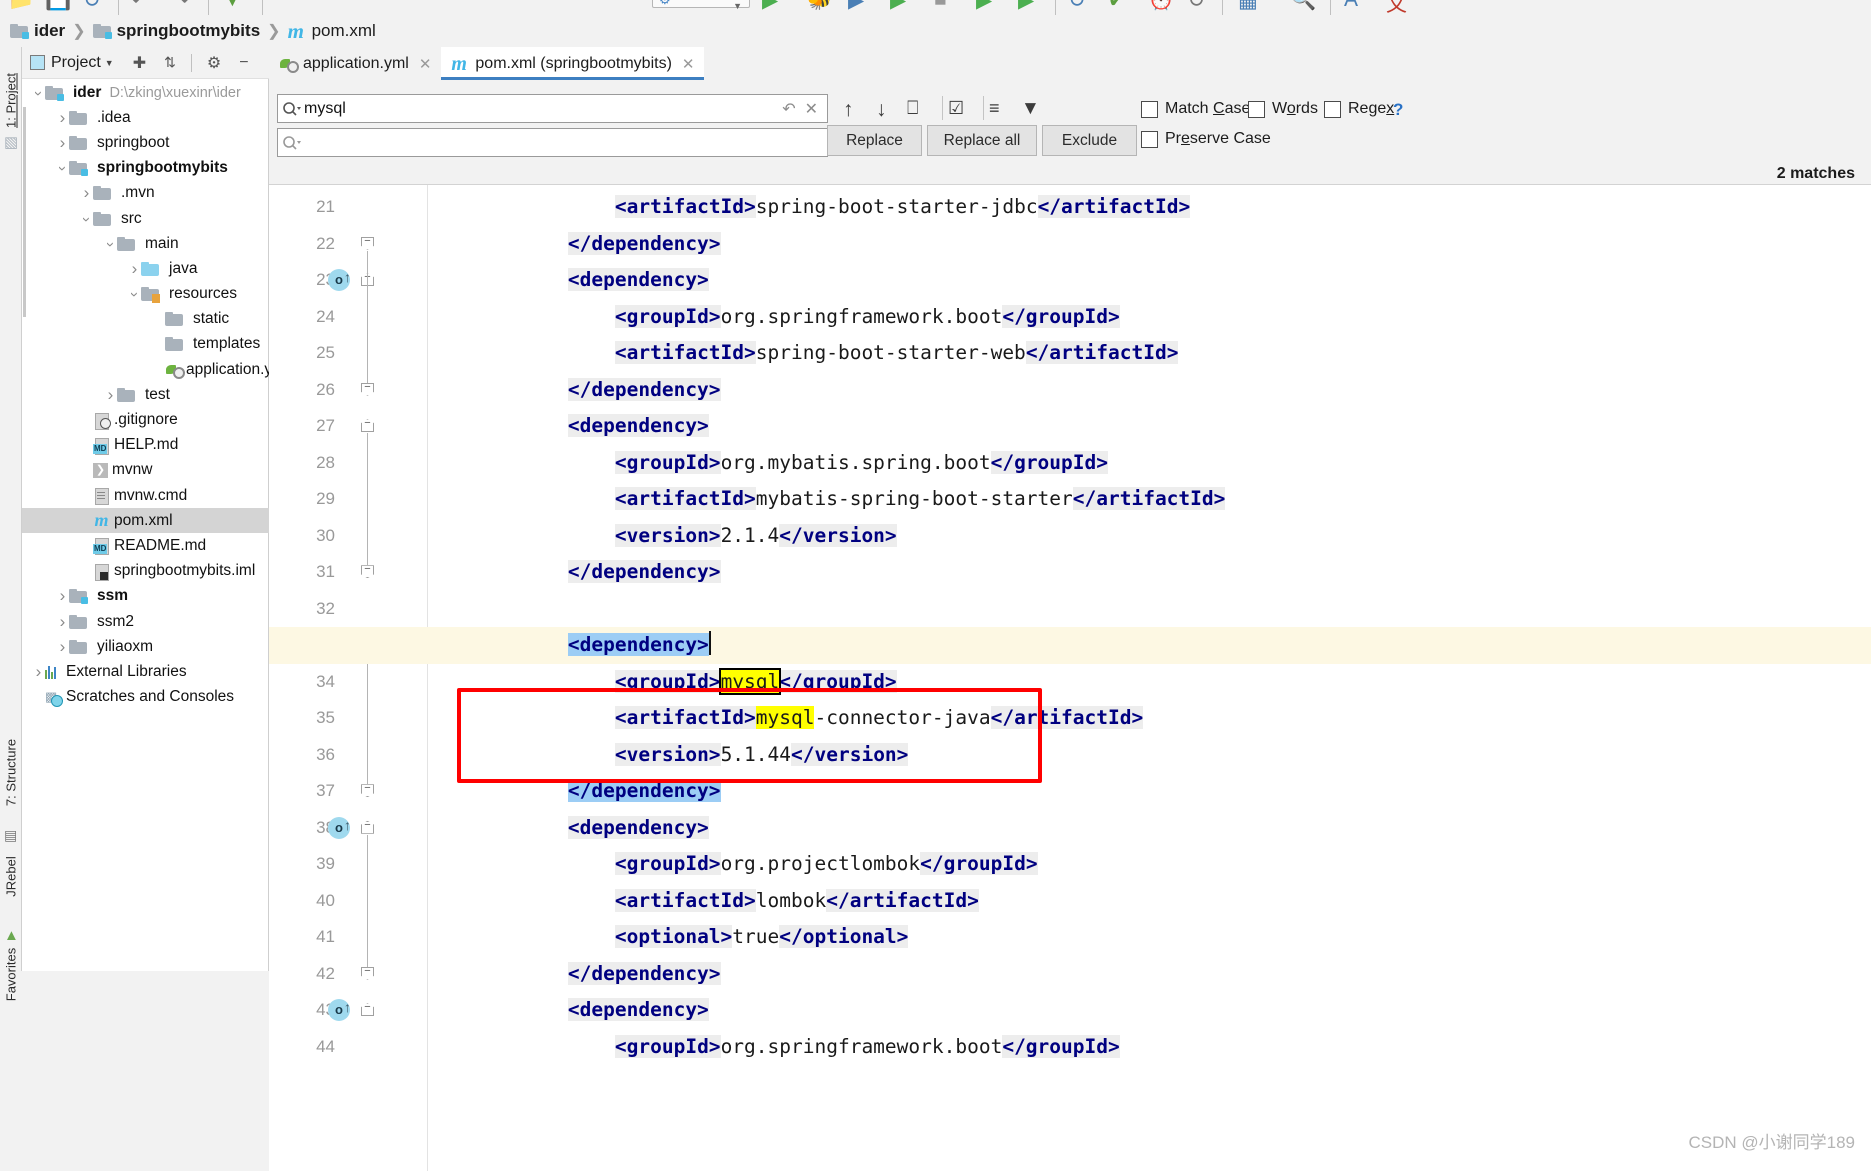 The image size is (1871, 1171). I want to click on preserve-case-checkbox: Preserve Case, so click(1206, 139).